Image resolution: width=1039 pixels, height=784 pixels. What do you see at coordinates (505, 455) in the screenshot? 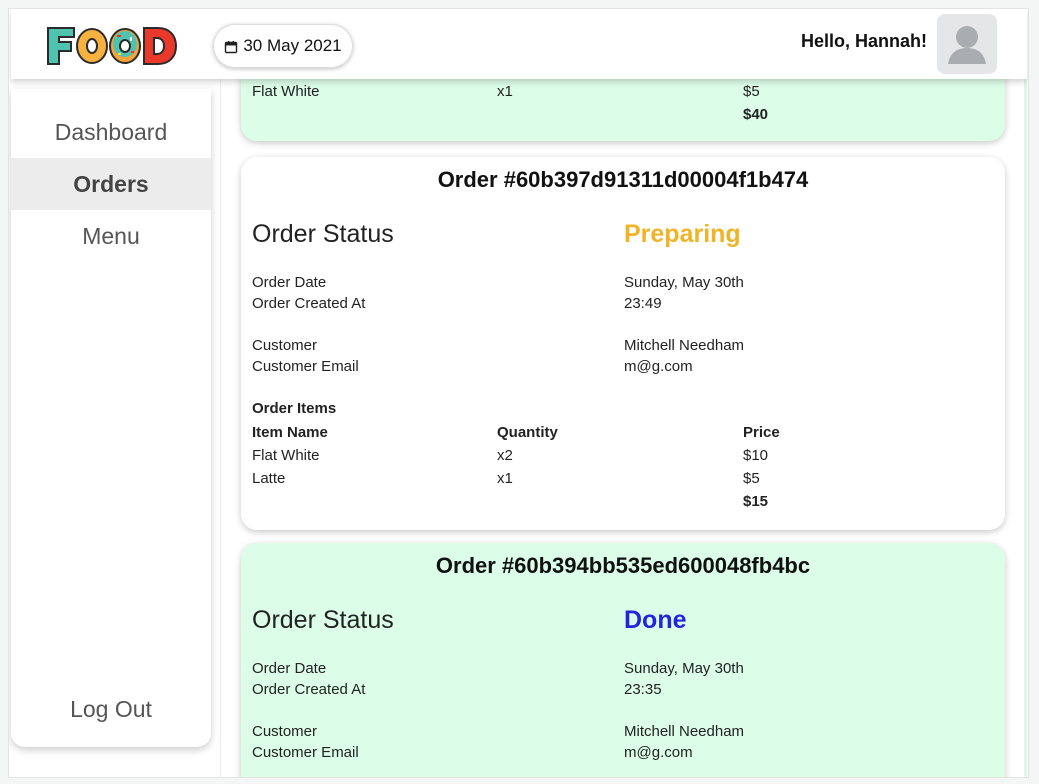
I see `item-quantity: x2` at bounding box center [505, 455].